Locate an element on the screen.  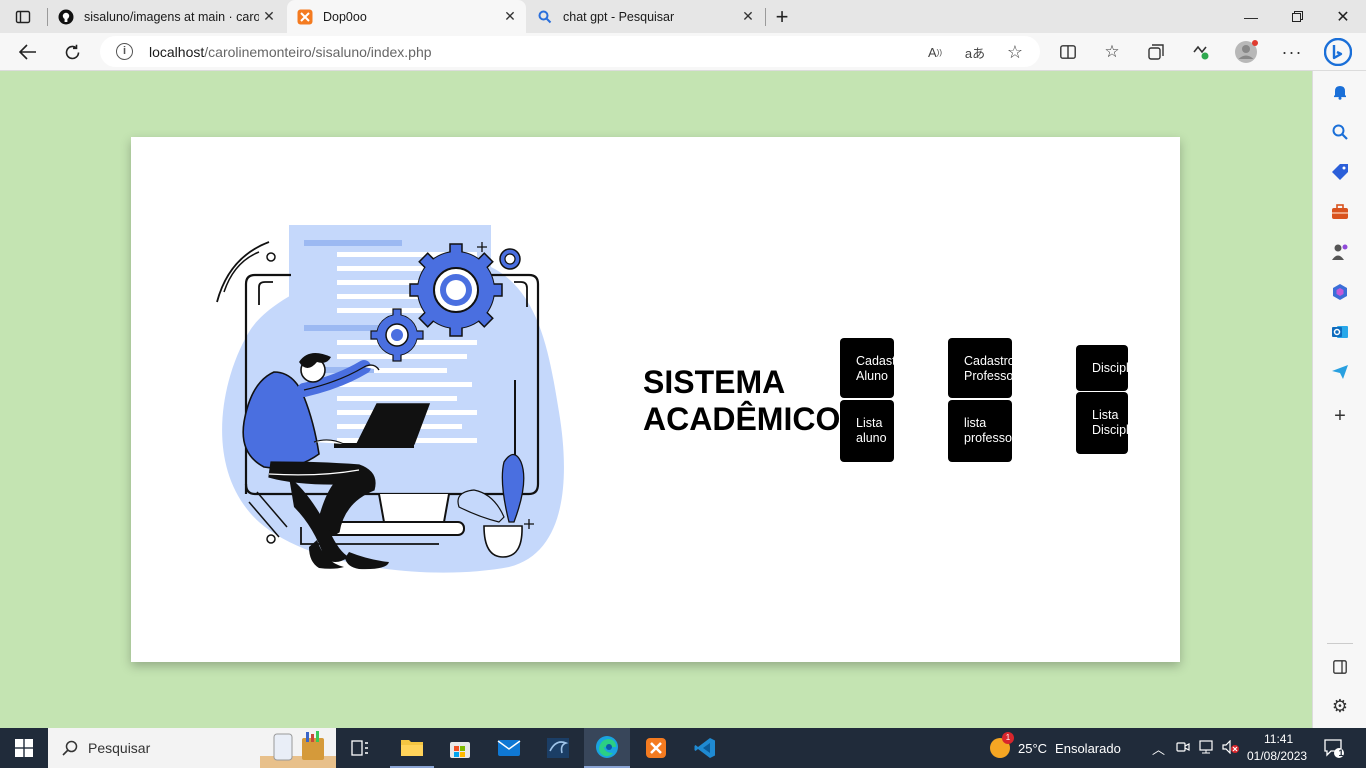
more-options-icon: ··· is located at coordinates (1292, 52).